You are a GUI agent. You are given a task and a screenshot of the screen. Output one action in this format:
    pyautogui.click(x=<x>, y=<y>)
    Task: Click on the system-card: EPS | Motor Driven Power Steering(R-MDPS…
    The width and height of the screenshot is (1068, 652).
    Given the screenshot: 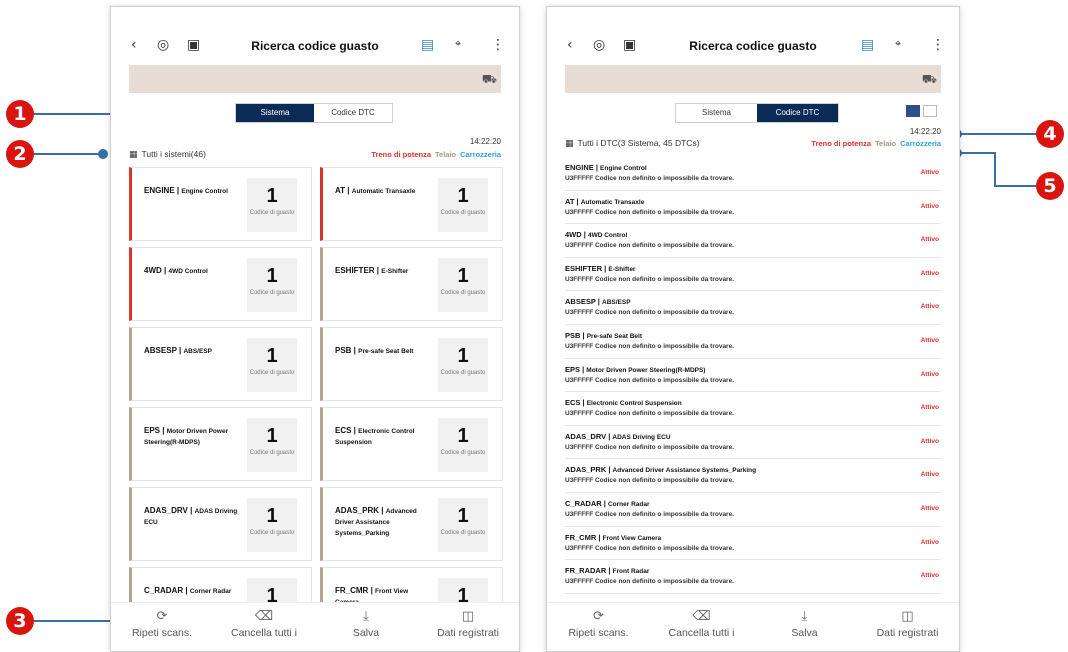 What is the action you would take?
    pyautogui.click(x=220, y=444)
    